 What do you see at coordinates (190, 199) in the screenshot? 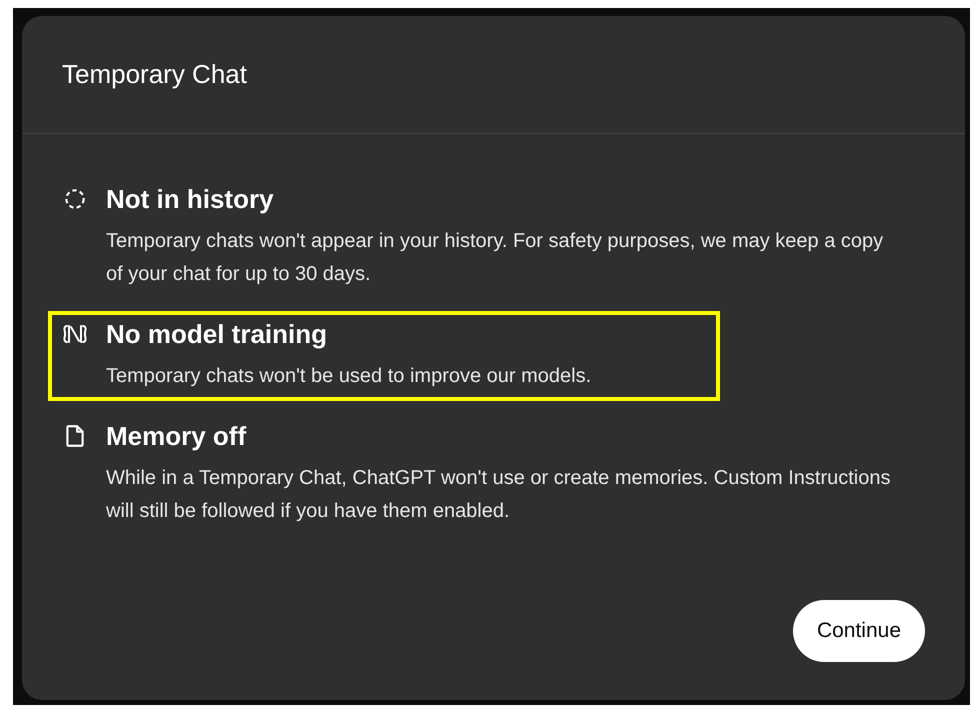
I see `item-title: Not in history` at bounding box center [190, 199].